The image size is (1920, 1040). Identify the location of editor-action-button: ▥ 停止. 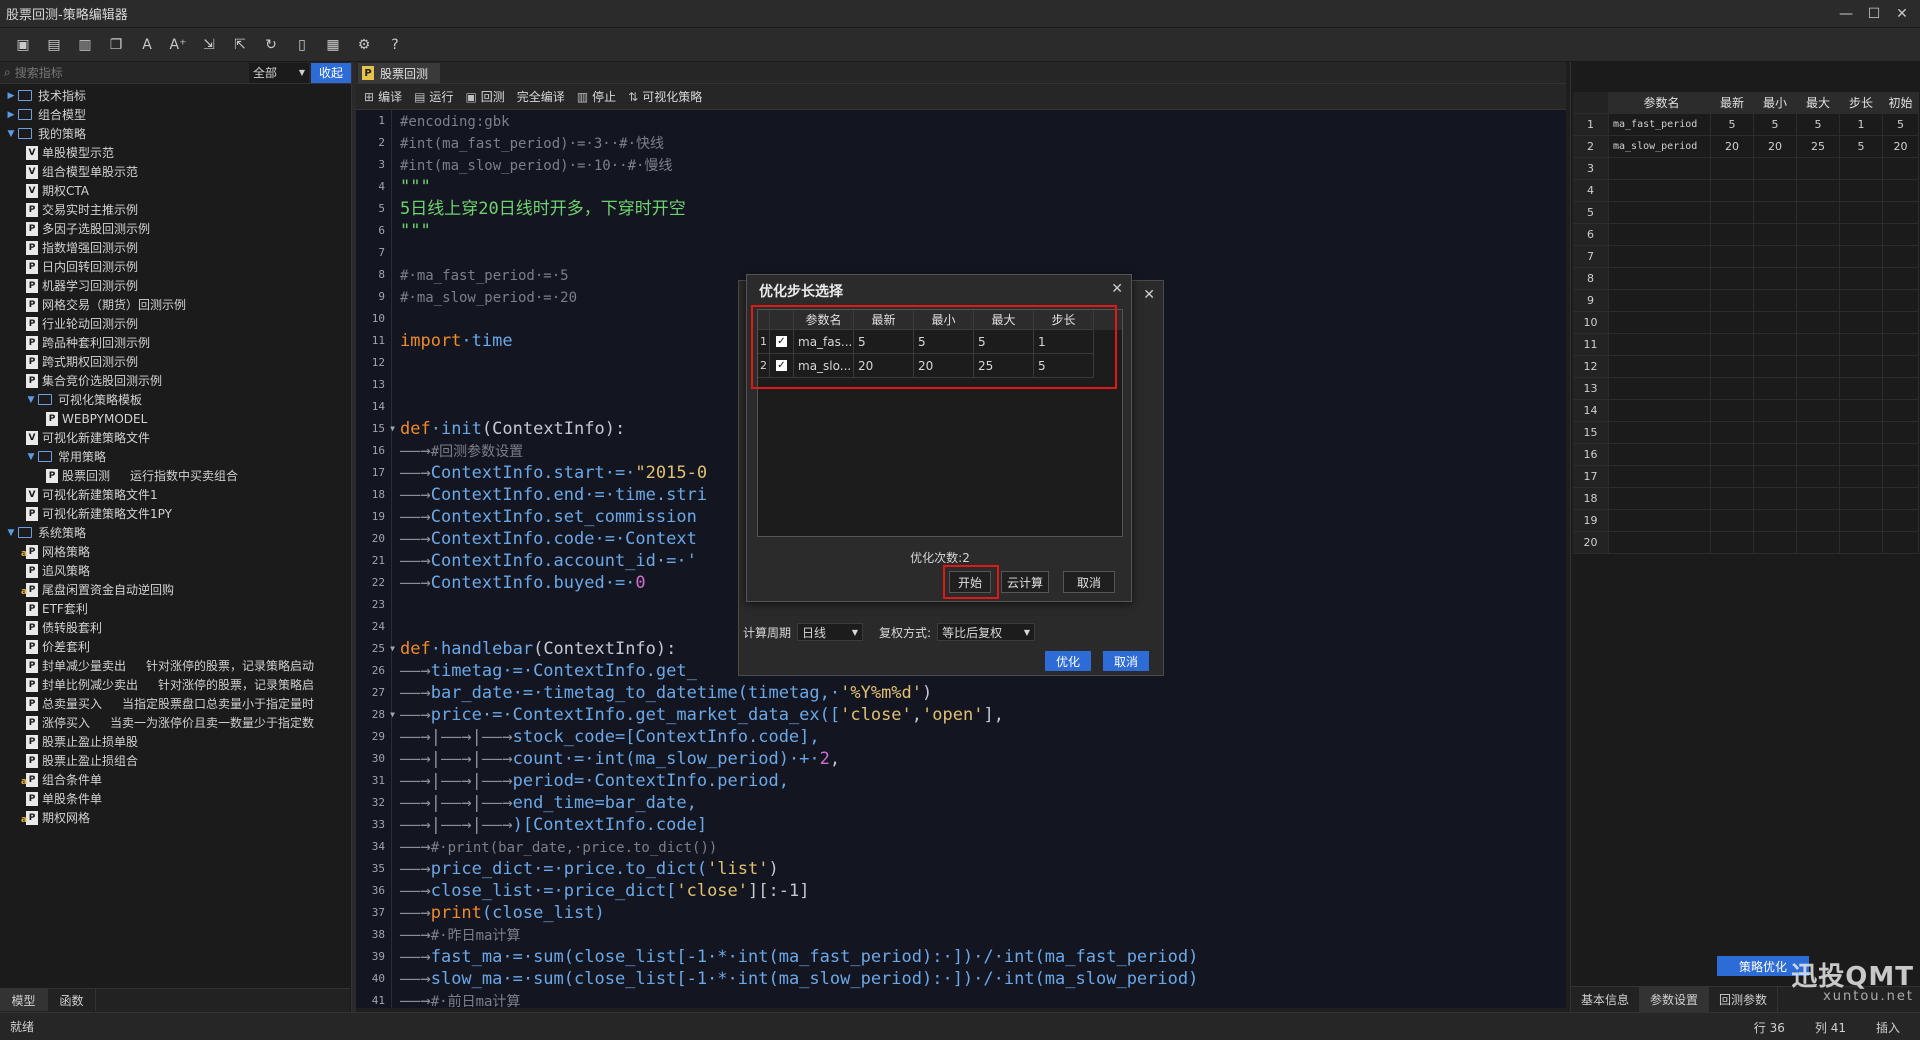
(596, 96).